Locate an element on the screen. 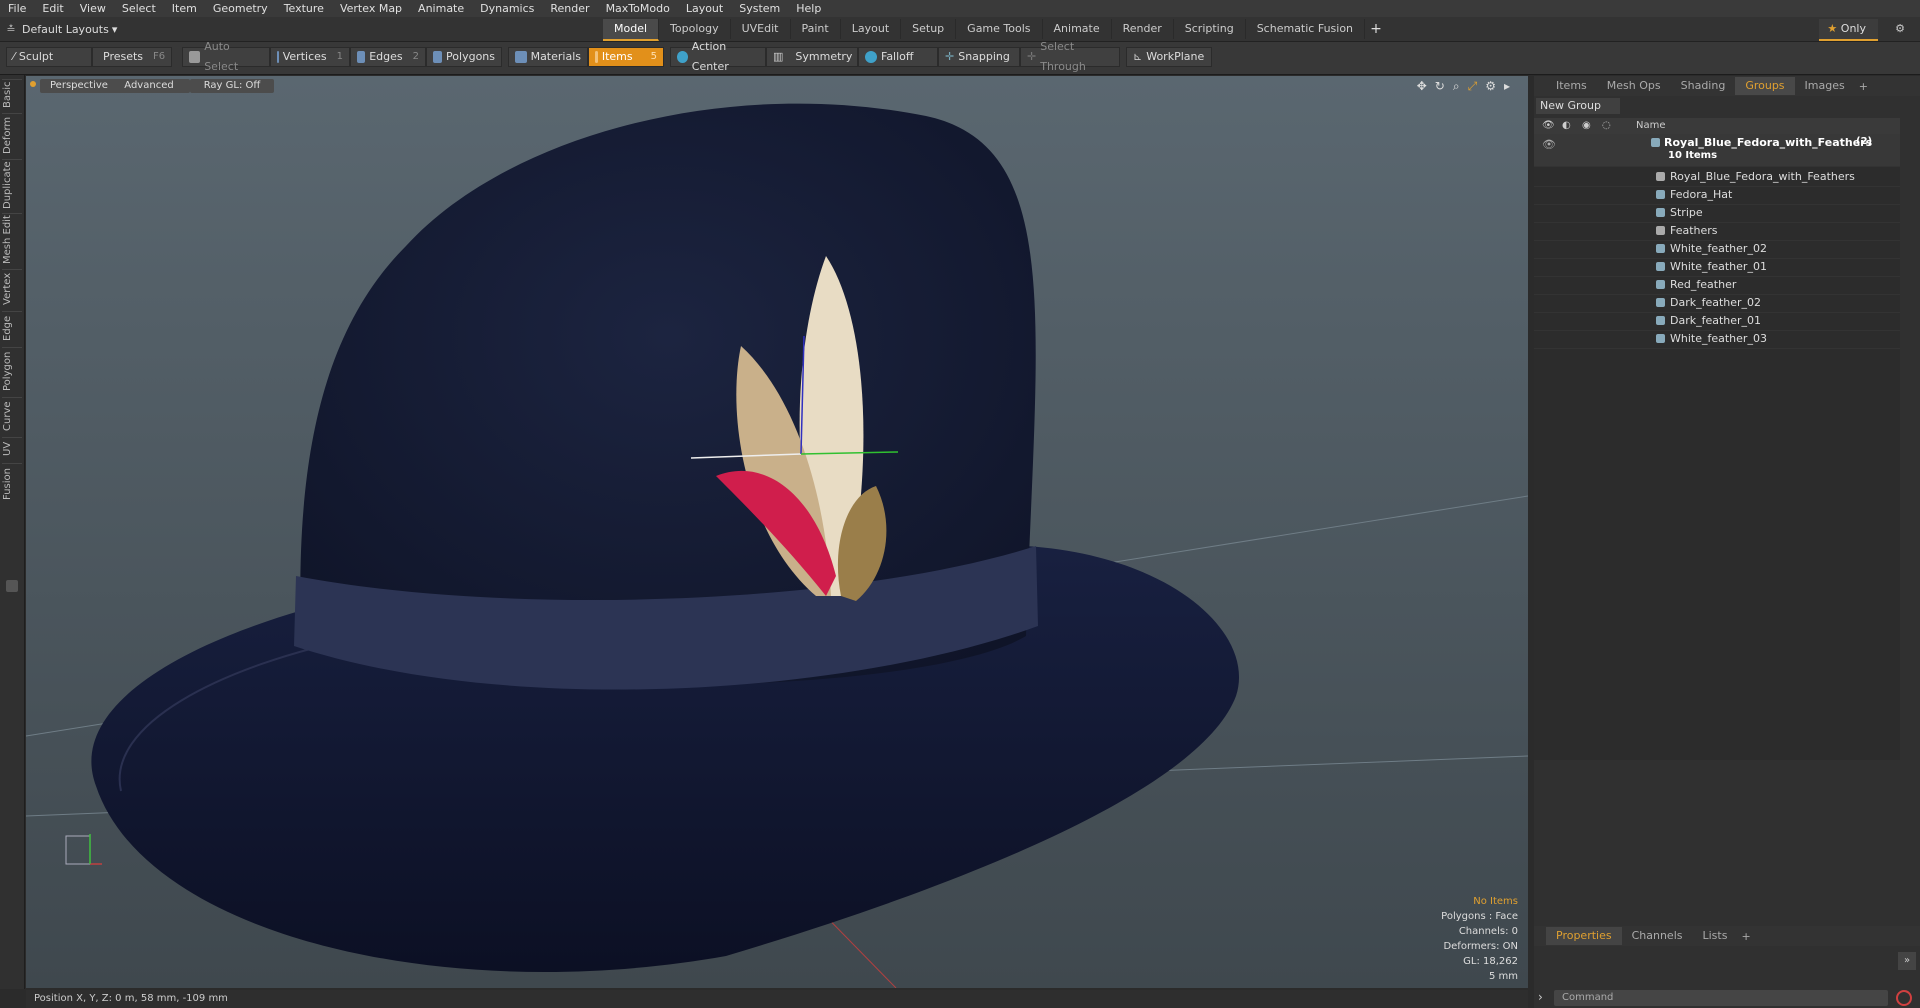  snapping-button: ✛ Snapping is located at coordinates (979, 57).